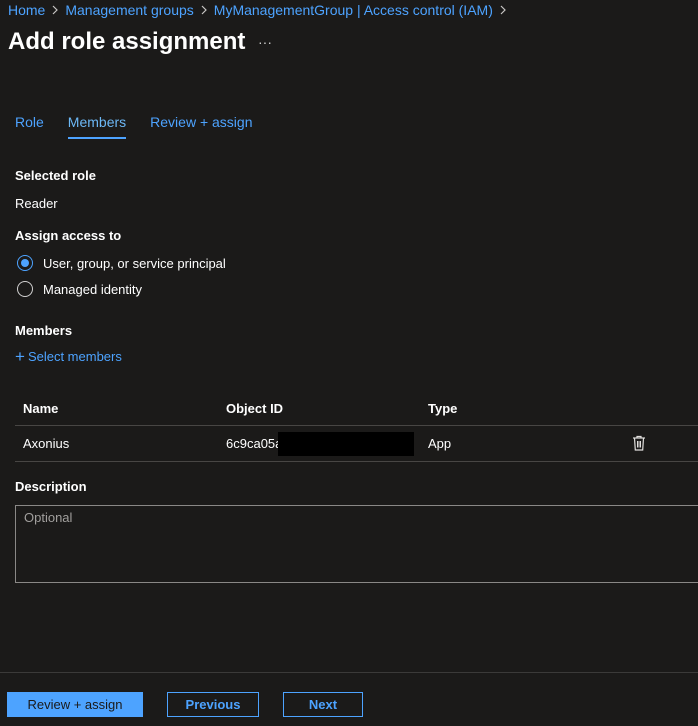  Describe the element at coordinates (145, 126) in the screenshot. I see `wizard-tabs: Role Members Review + assign` at that location.